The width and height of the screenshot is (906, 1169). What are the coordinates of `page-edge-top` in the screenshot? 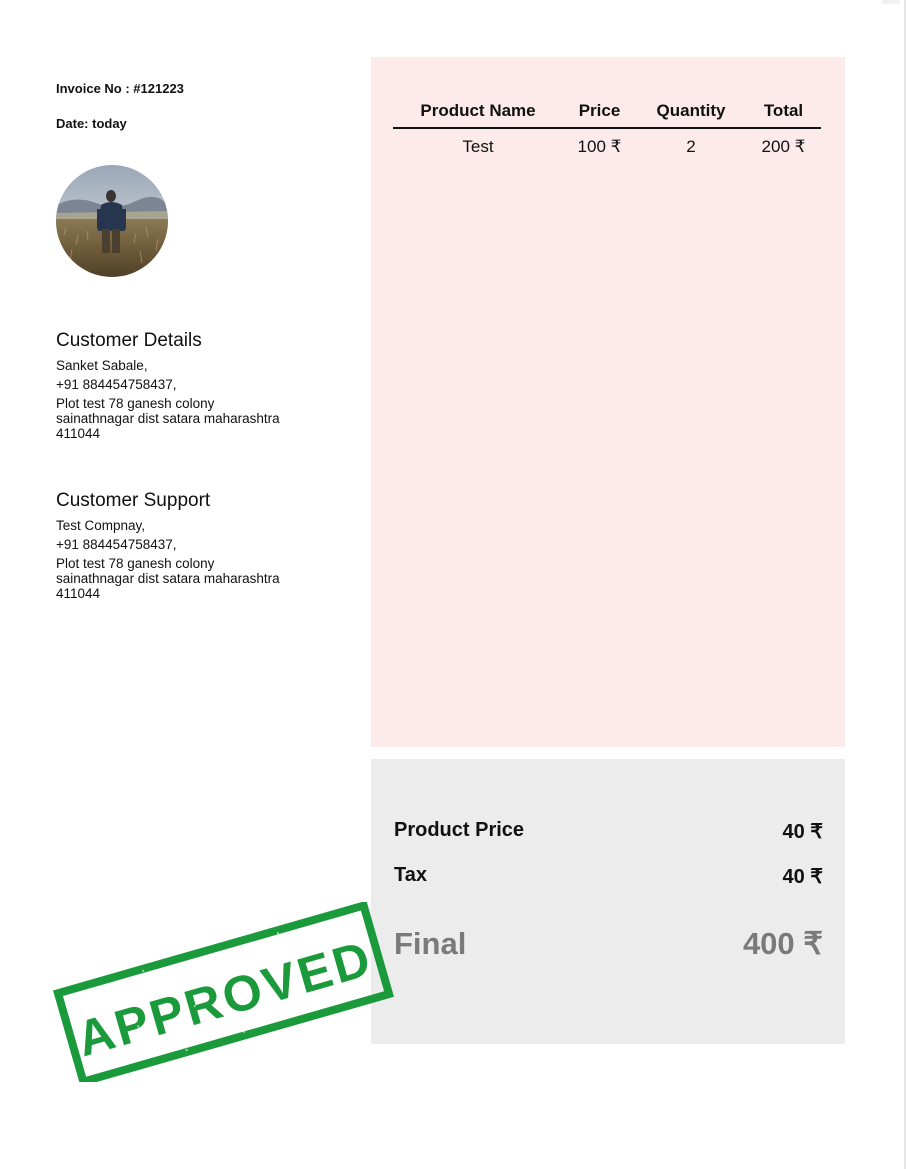 It's located at (891, 2).